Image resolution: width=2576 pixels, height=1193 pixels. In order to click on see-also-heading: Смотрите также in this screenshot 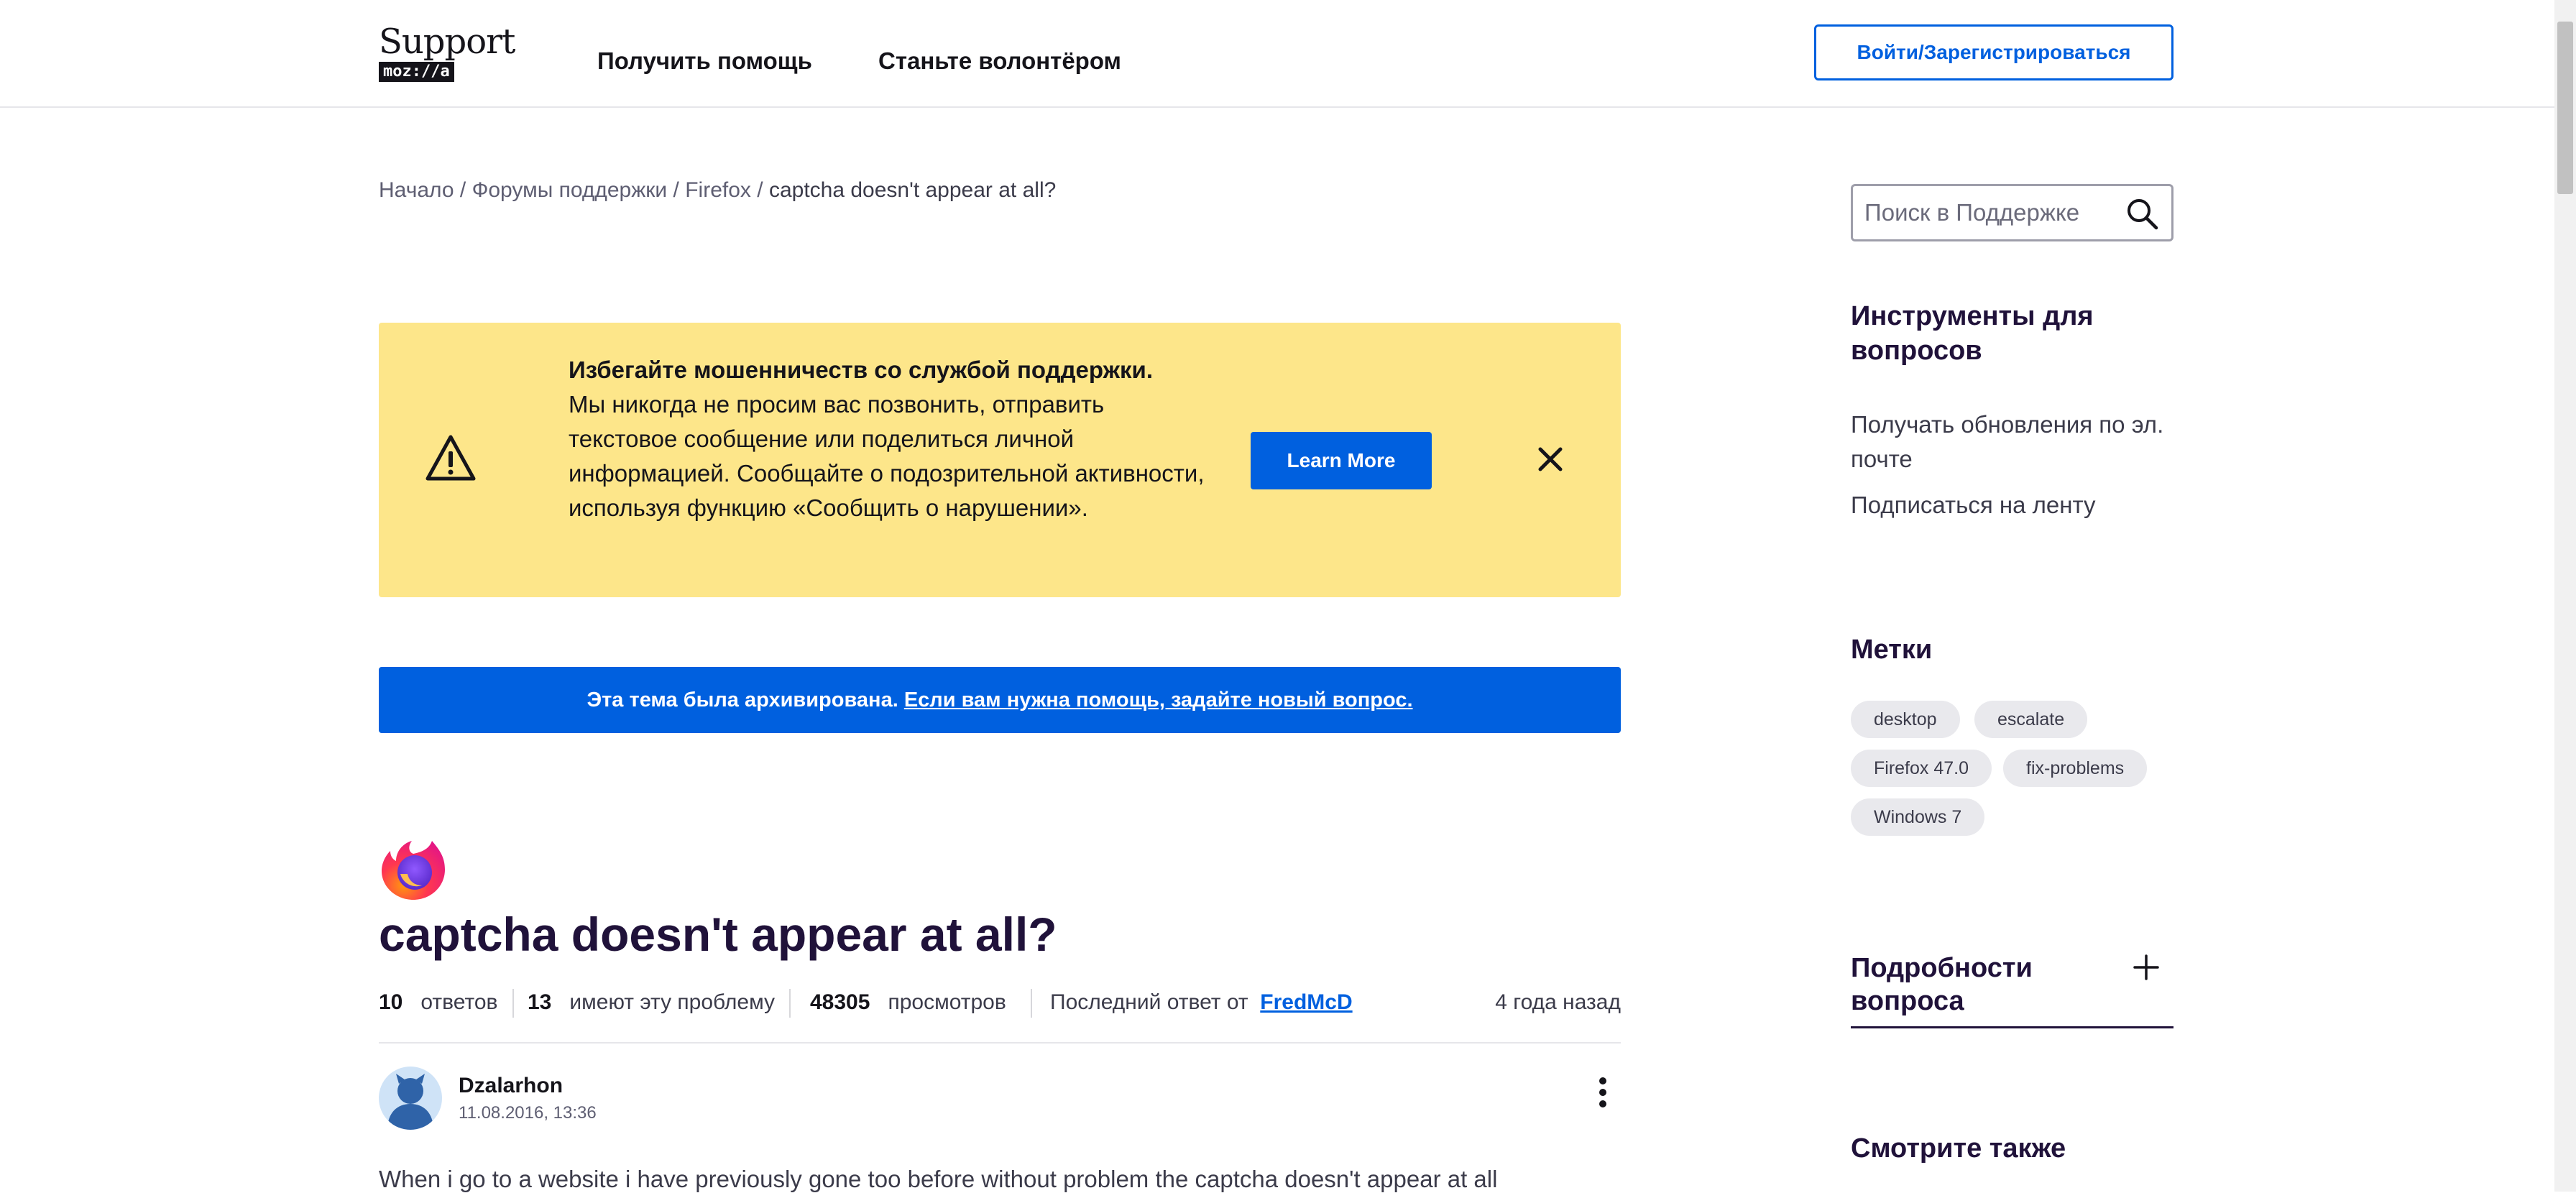, I will do `click(1958, 1148)`.